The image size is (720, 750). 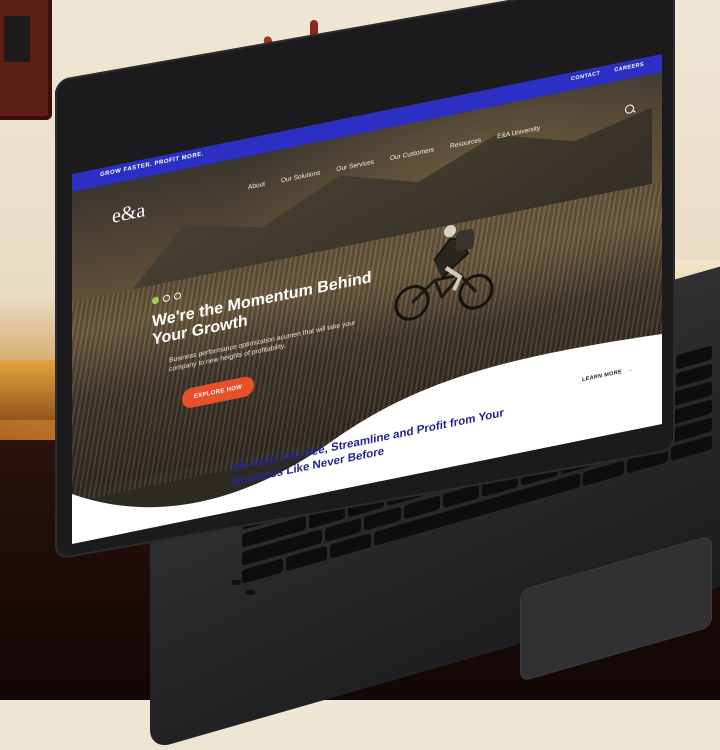 I want to click on careers-link: CAREERS, so click(x=629, y=68).